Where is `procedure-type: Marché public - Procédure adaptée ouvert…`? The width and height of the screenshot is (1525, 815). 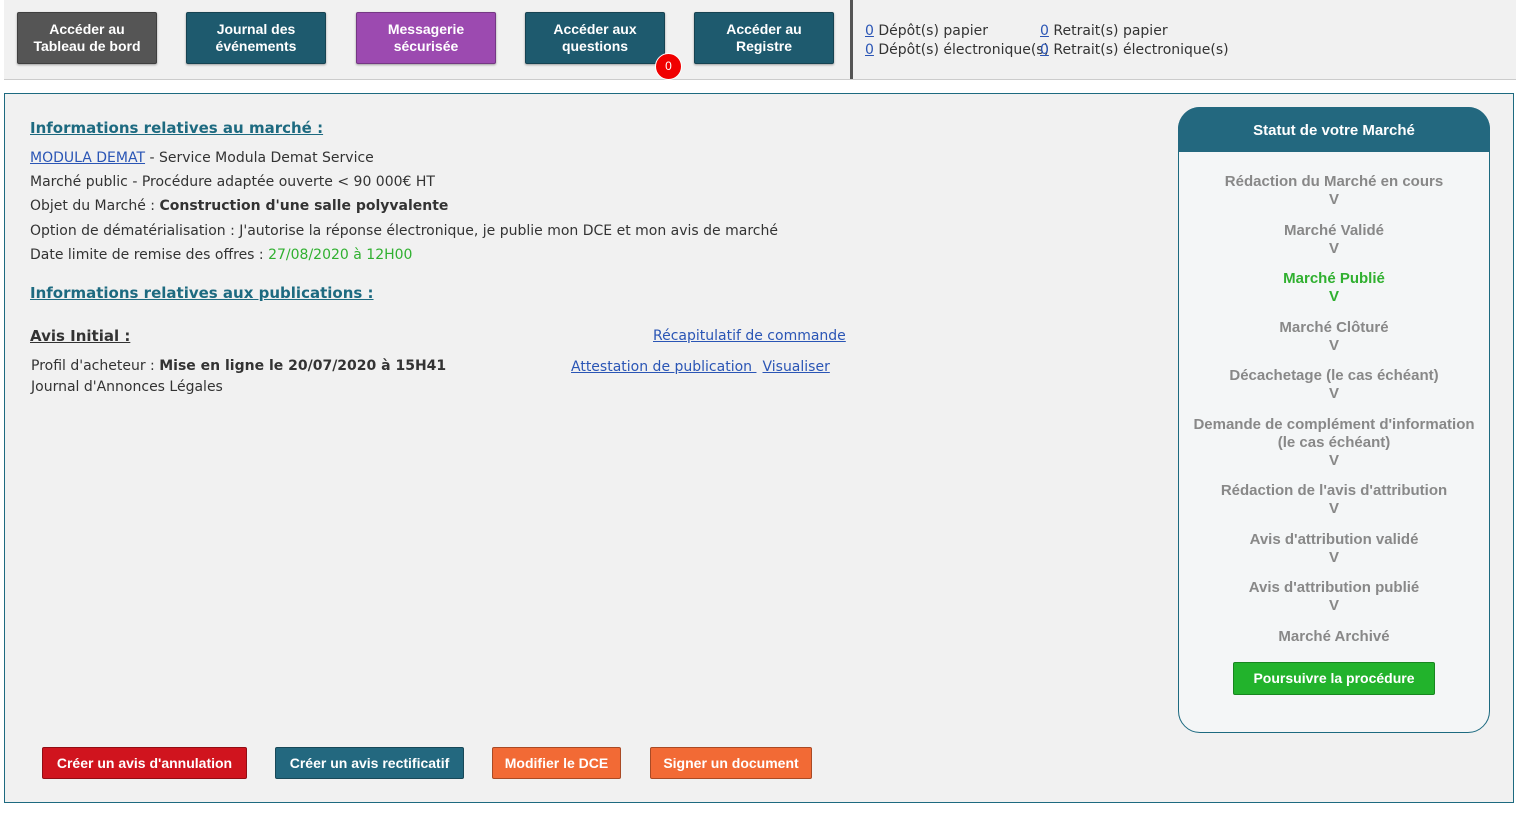
procedure-type: Marché public - Procédure adaptée ouvert… is located at coordinates (232, 182).